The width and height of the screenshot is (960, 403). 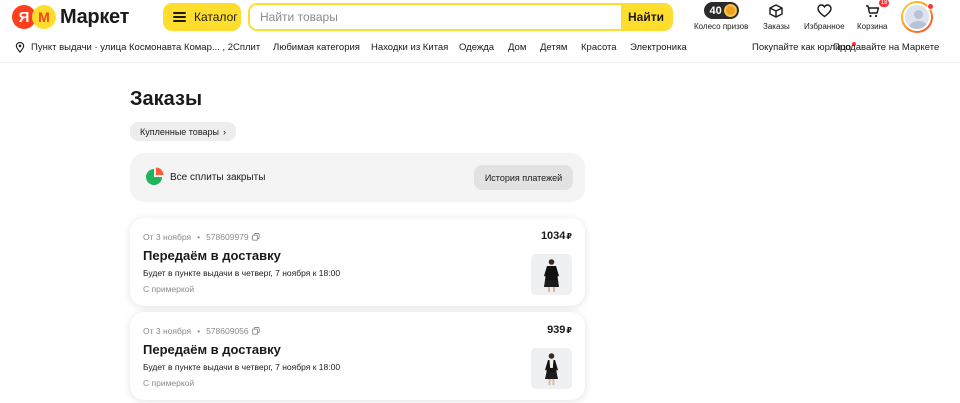 What do you see at coordinates (646, 17) in the screenshot?
I see `search-button: Найти` at bounding box center [646, 17].